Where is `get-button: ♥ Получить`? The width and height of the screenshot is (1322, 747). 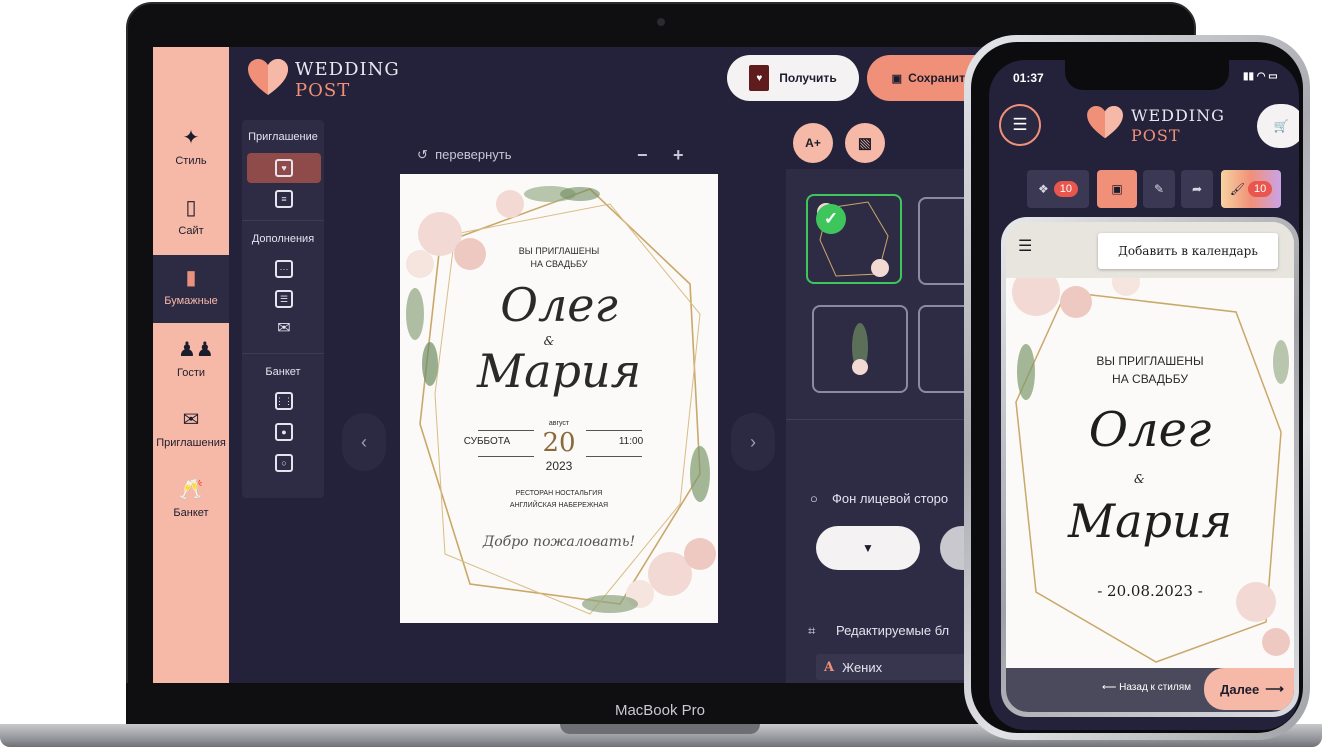
get-button: ♥ Получить is located at coordinates (793, 78).